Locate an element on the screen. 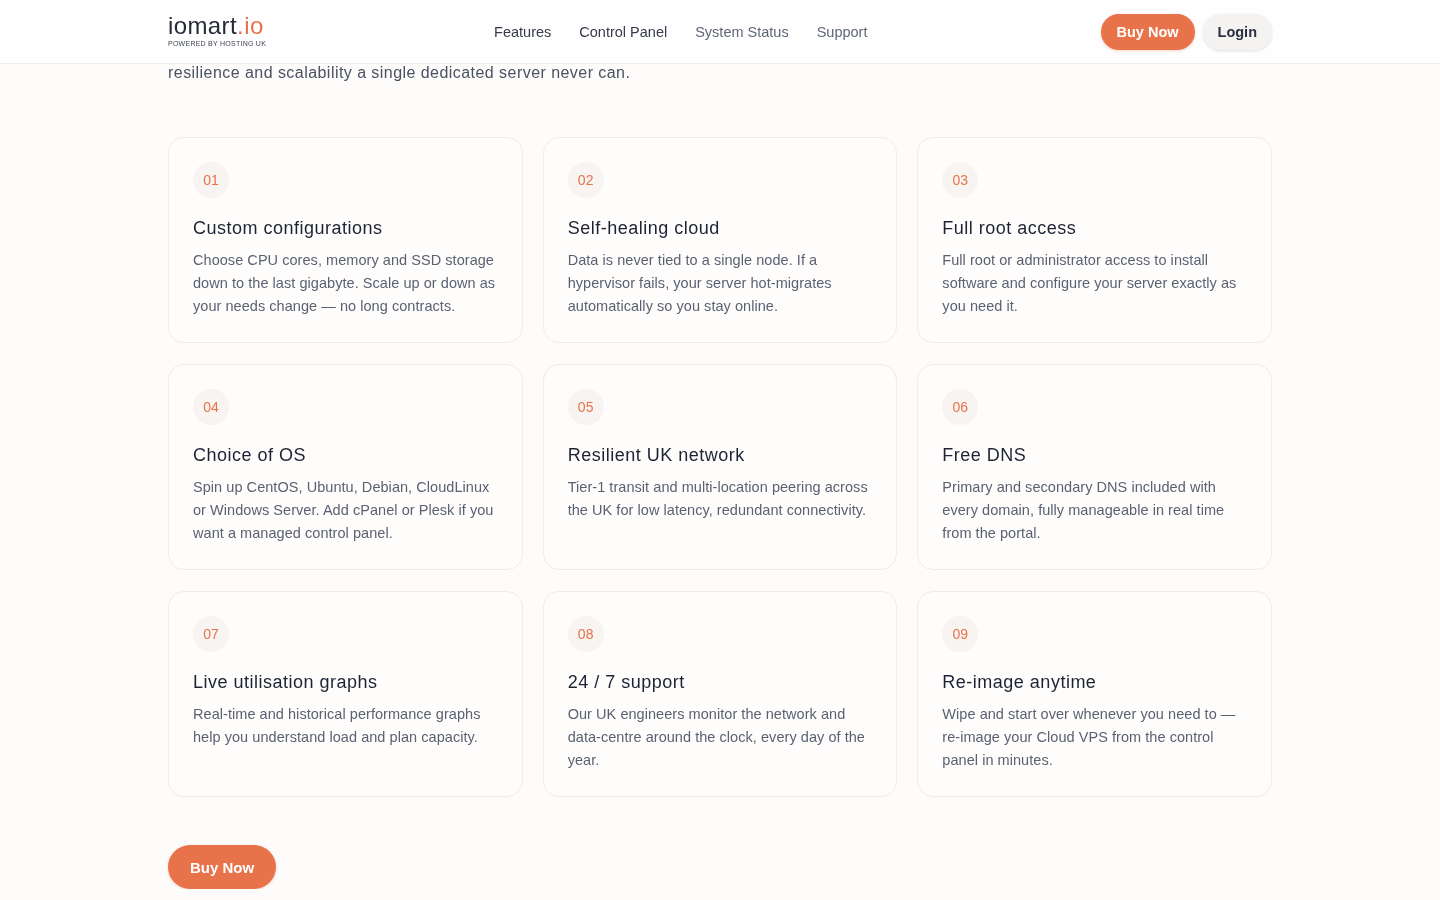  feature-description: Data is never tied to a single node. If a hypervisor fails, your server hot-migrates automatically so you stay online. is located at coordinates (700, 283).